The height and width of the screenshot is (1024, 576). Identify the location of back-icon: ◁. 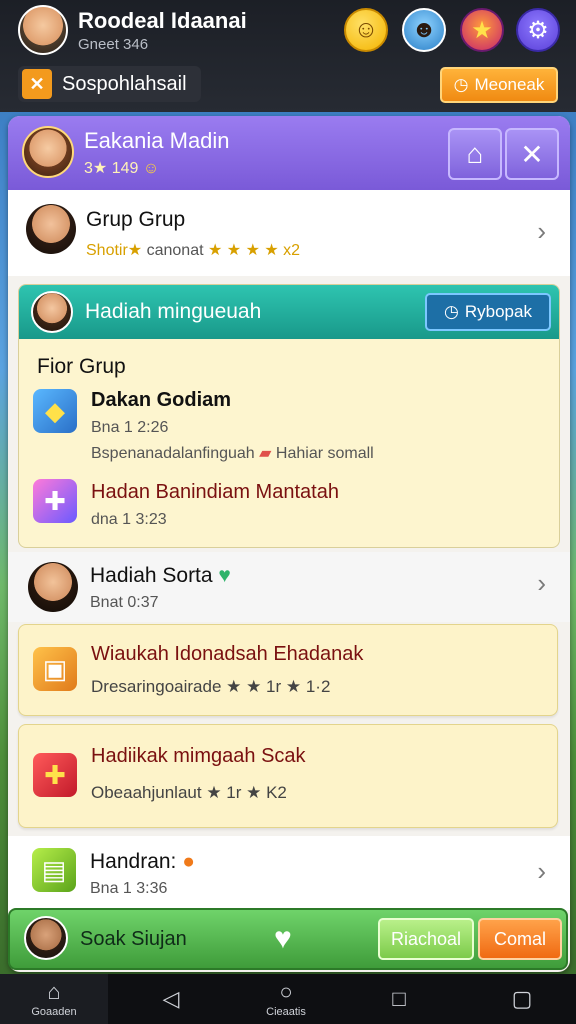
(171, 998).